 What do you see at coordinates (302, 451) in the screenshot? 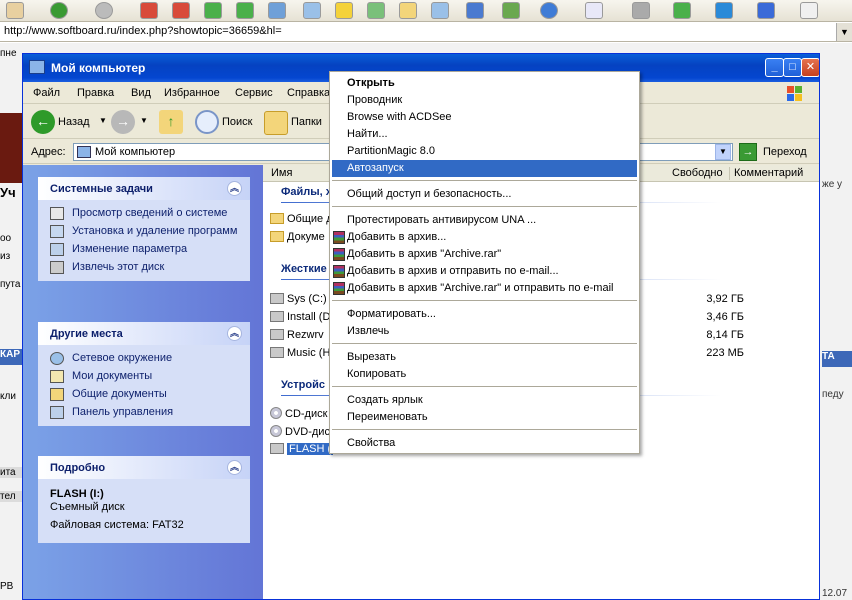
I see `list-item-selected: FLASH (` at bounding box center [302, 451].